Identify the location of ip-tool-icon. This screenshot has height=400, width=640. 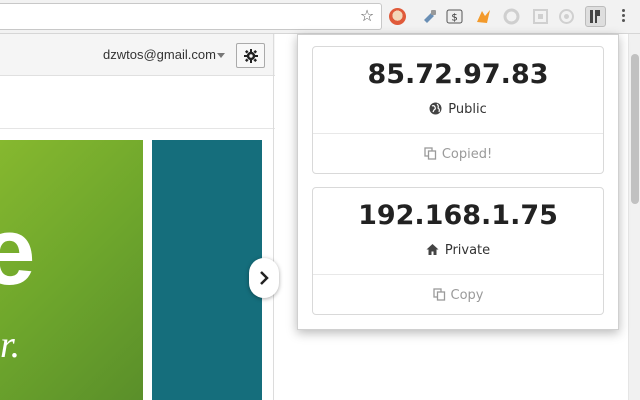
(595, 16).